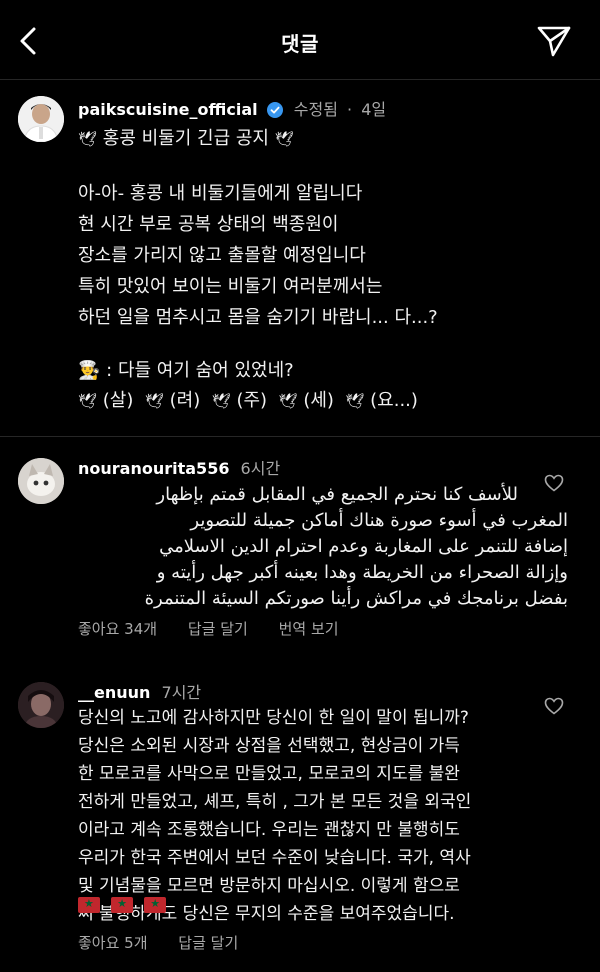  I want to click on post-body-line: 특히 맛있어 보이는 비둘기 여러분께서는, so click(230, 286).